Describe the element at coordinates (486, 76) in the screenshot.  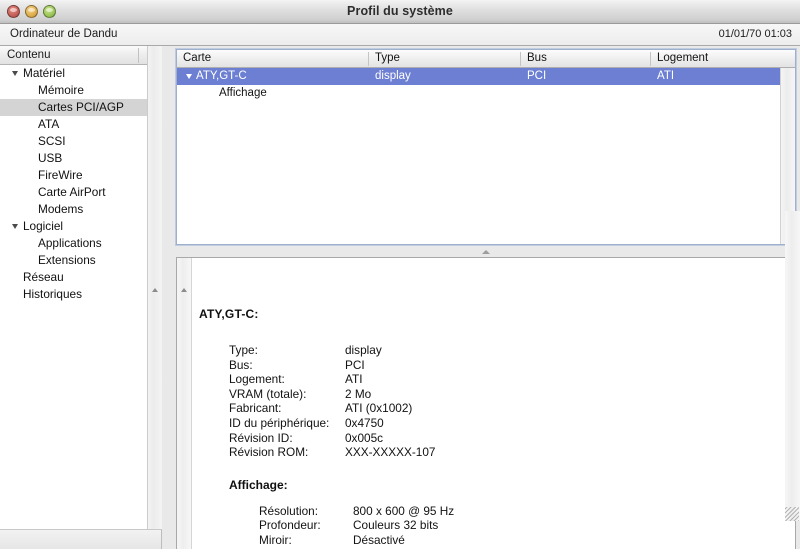
I see `table-row: ATY,GT-C display PCI ATI` at that location.